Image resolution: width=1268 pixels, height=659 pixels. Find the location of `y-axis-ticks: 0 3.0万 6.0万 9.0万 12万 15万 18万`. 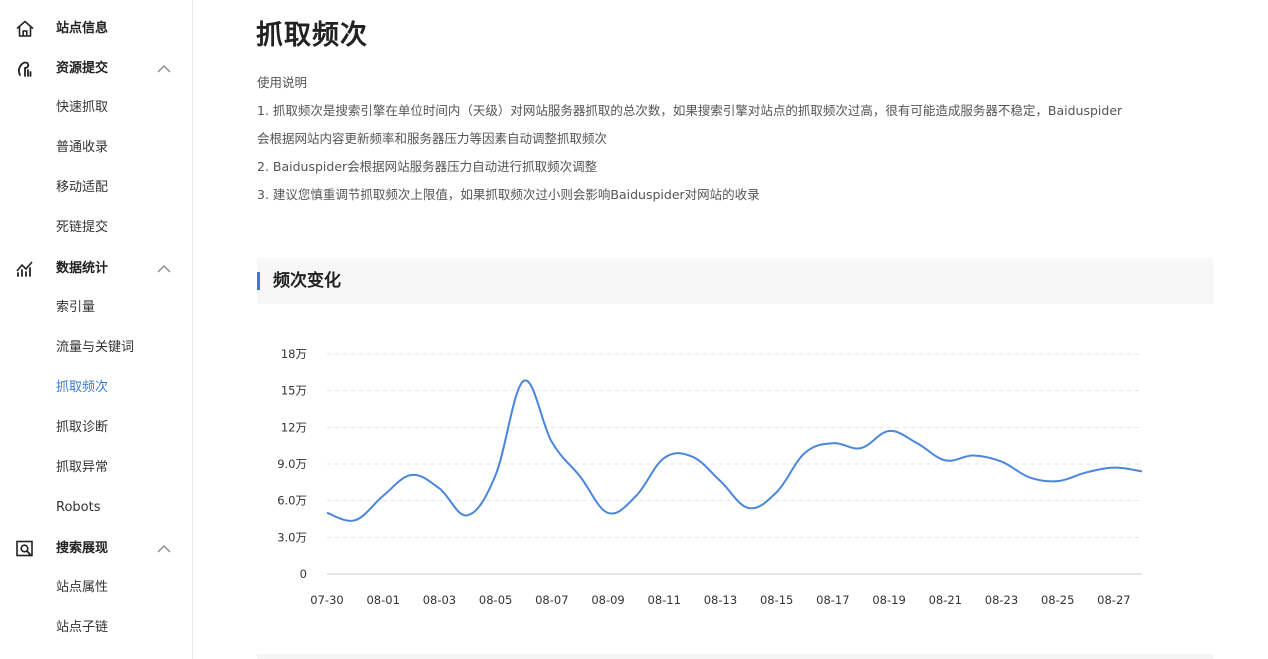

y-axis-ticks: 0 3.0万 6.0万 9.0万 12万 15万 18万 is located at coordinates (292, 464).